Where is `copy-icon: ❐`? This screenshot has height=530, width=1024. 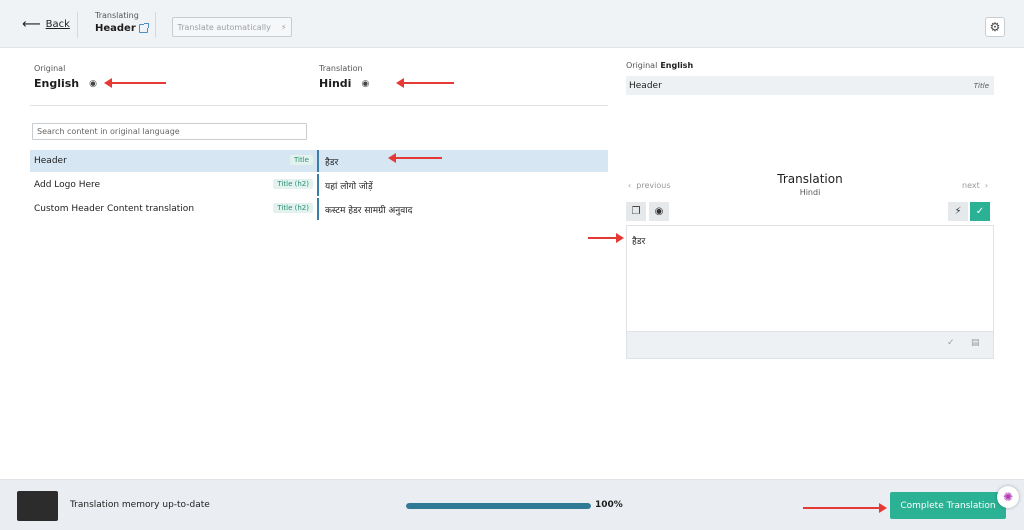
copy-icon: ❐ is located at coordinates (636, 211).